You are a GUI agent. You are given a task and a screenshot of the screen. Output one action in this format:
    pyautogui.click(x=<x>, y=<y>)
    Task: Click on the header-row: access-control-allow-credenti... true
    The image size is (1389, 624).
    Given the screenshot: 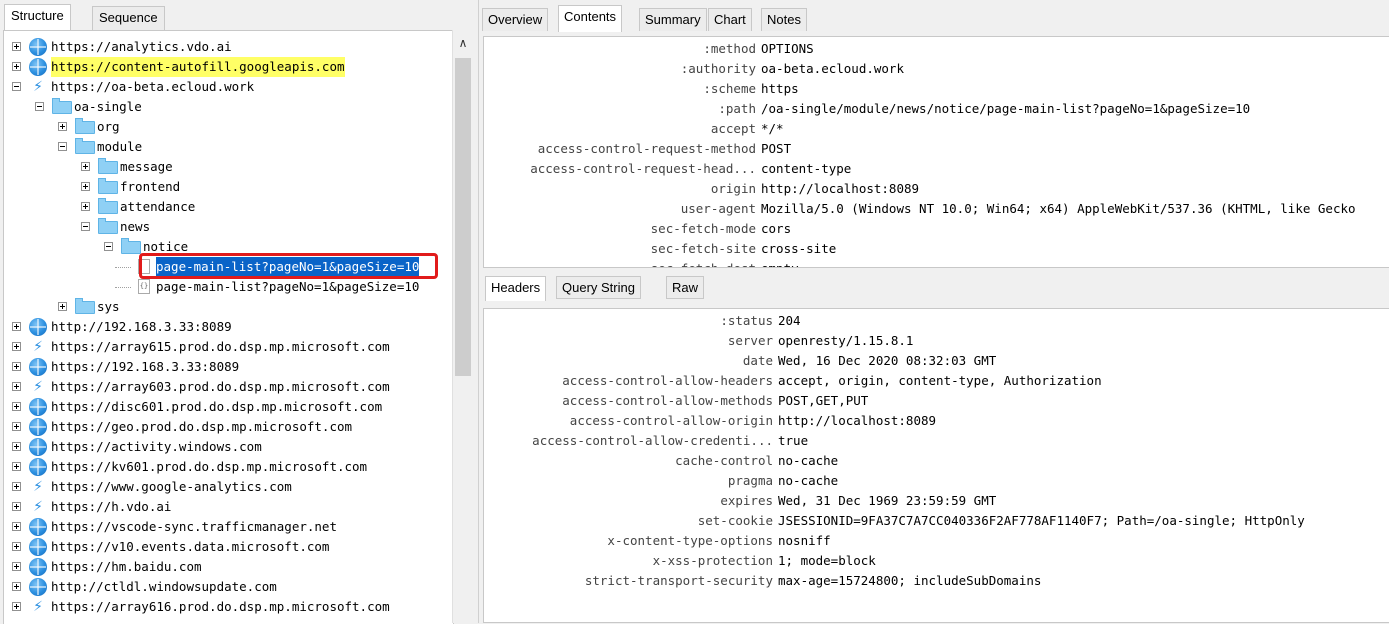 What is the action you would take?
    pyautogui.click(x=936, y=441)
    